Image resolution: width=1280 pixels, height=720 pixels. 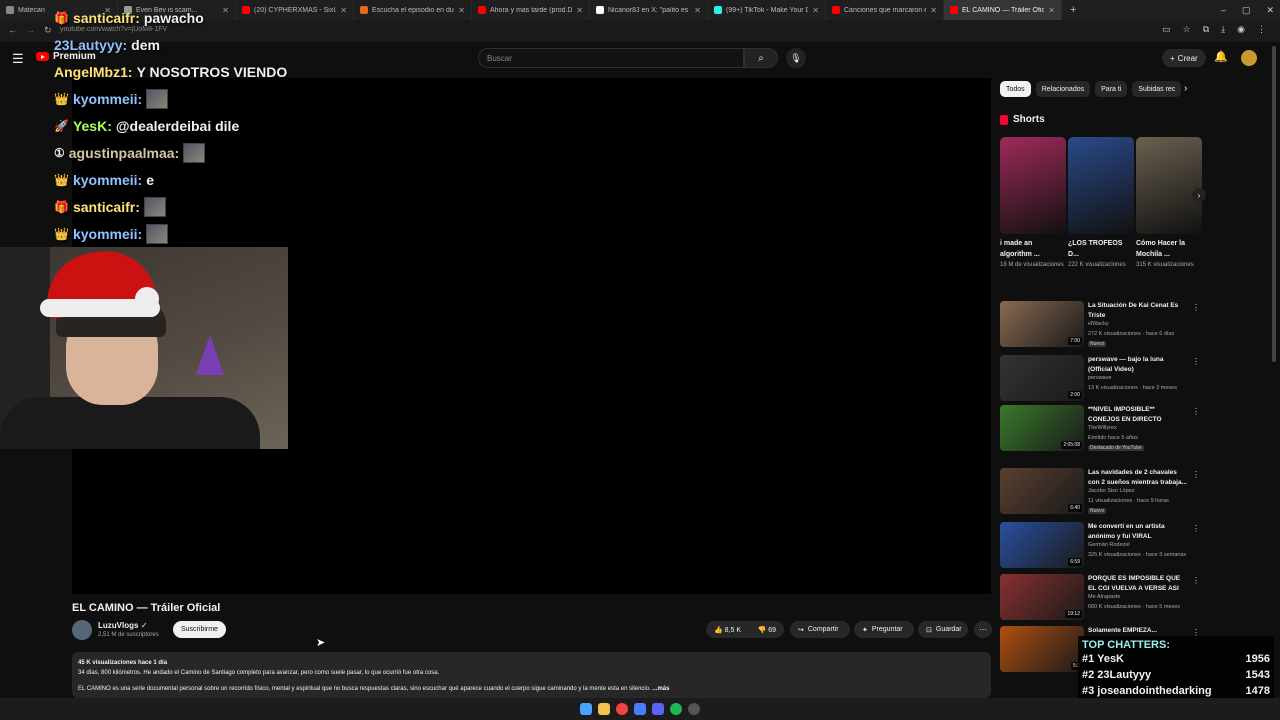 What do you see at coordinates (1166, 29) in the screenshot?
I see `cast-icon: ▭` at bounding box center [1166, 29].